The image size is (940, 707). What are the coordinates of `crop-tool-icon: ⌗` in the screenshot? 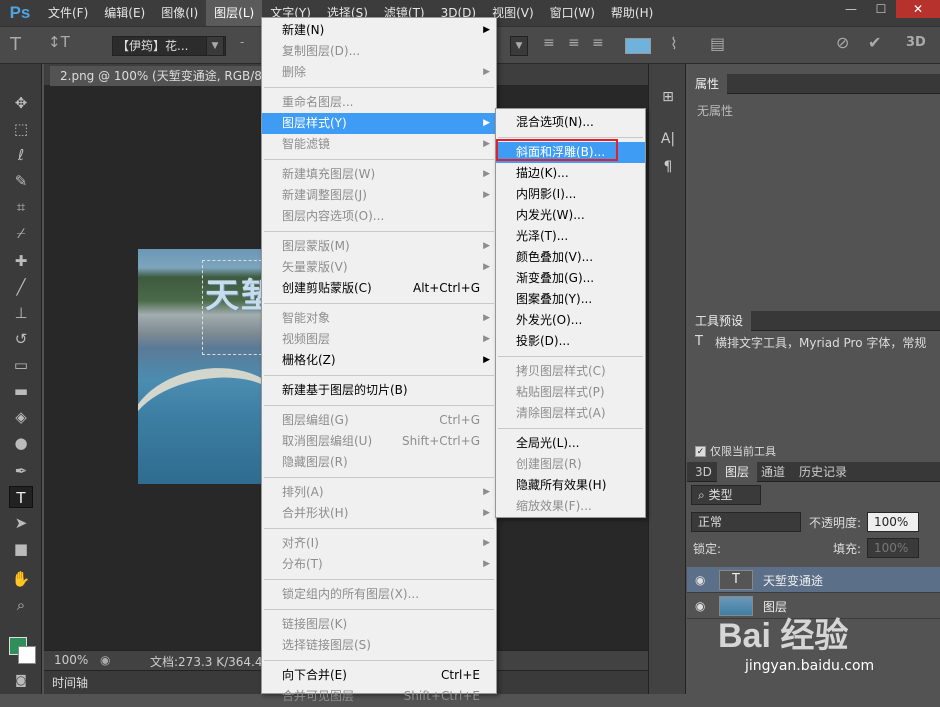 It's located at (21, 207).